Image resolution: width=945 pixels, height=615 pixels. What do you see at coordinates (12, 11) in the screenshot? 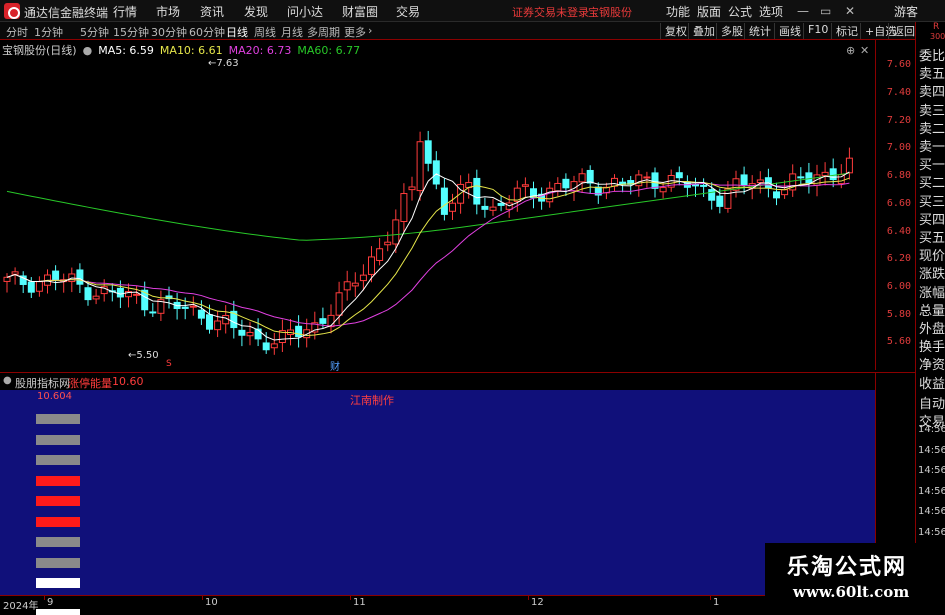
I see `app-logo-icon` at bounding box center [12, 11].